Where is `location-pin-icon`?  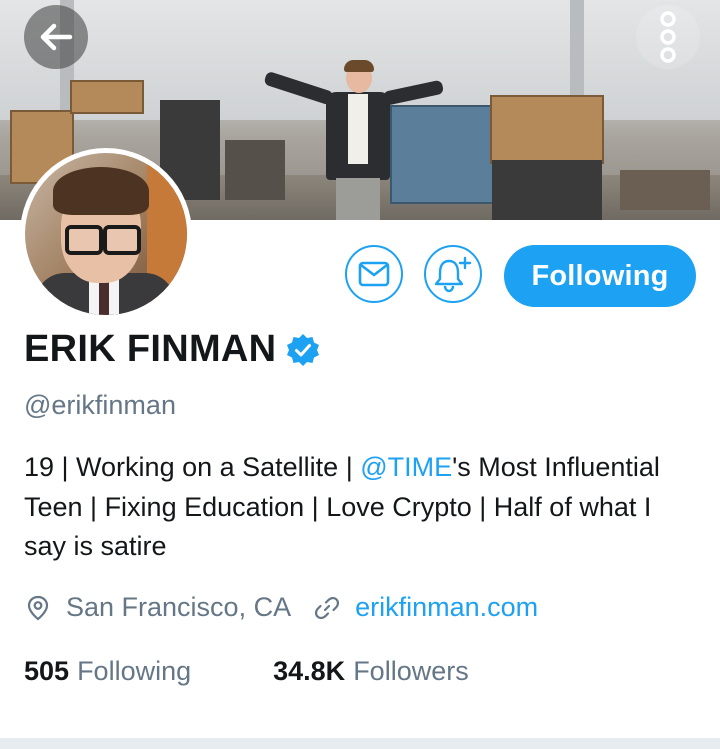 location-pin-icon is located at coordinates (38, 607).